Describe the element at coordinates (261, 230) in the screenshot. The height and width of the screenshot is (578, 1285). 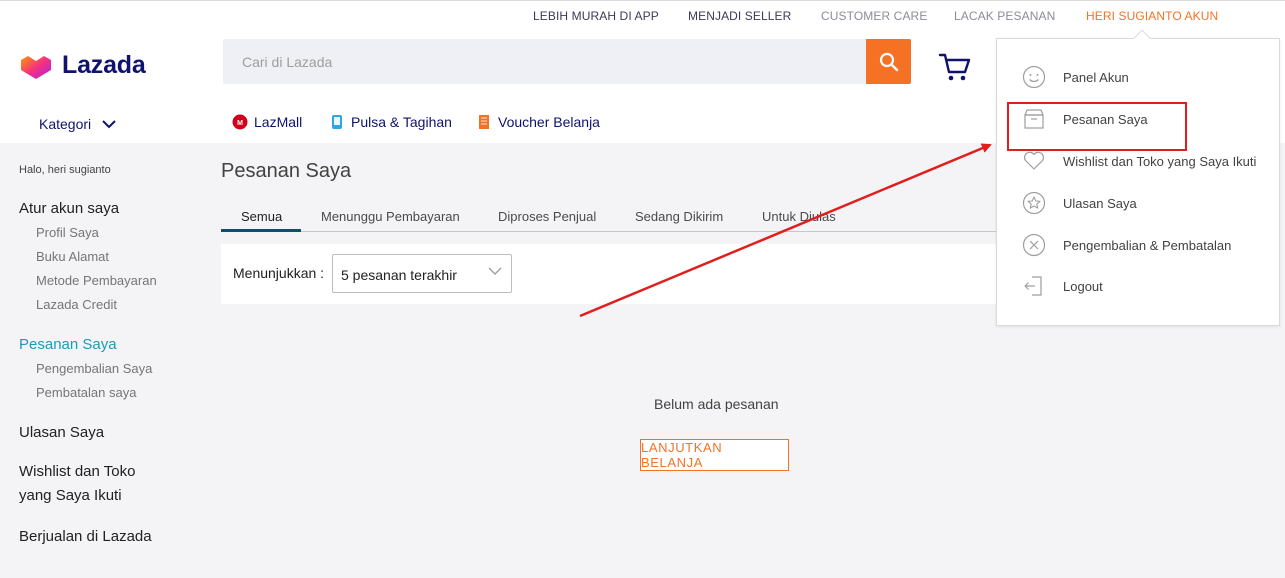
I see `active-tab-indicator` at that location.